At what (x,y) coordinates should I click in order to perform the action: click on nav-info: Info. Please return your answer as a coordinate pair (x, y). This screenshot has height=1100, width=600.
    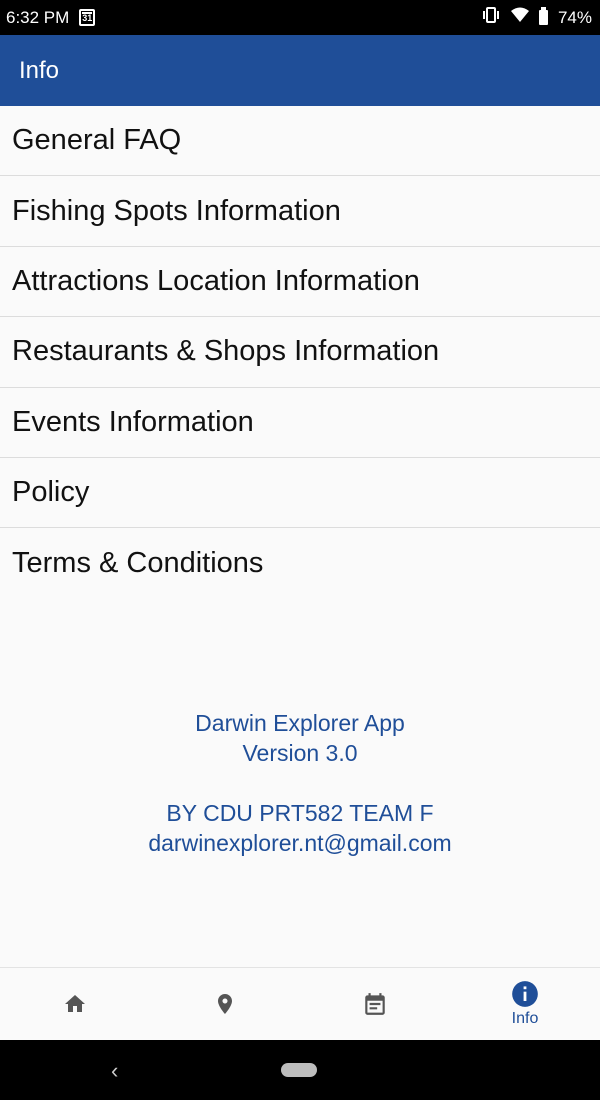
    Looking at the image, I should click on (525, 1004).